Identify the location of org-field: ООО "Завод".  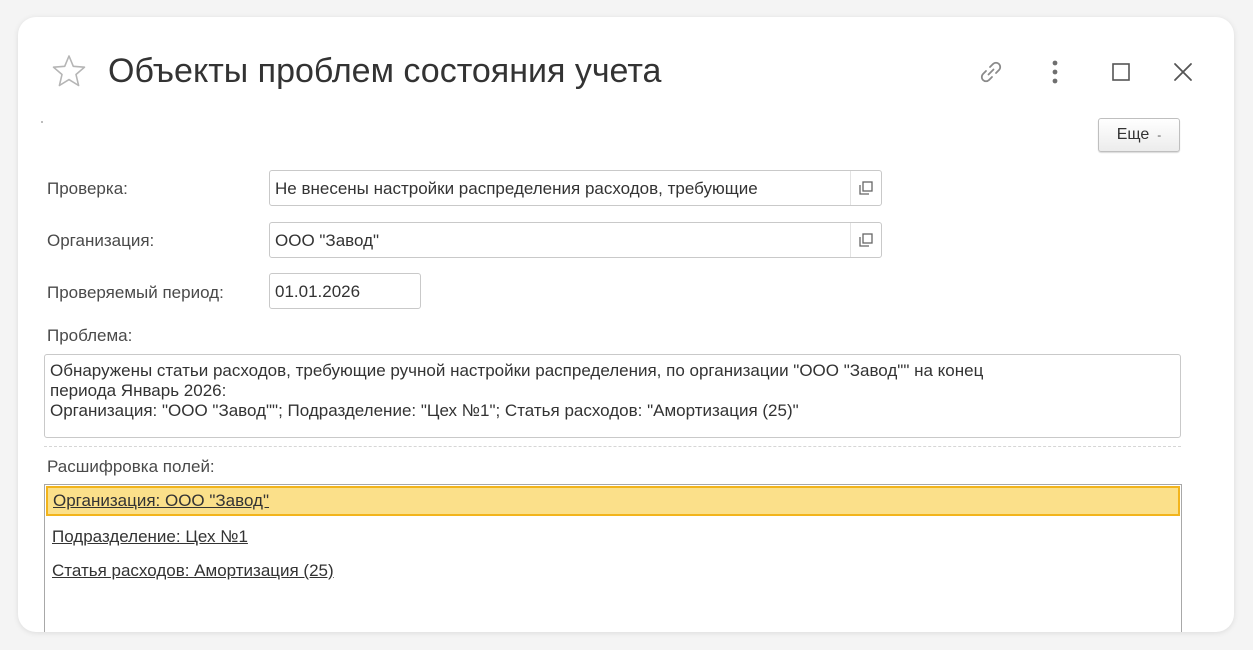
(575, 240).